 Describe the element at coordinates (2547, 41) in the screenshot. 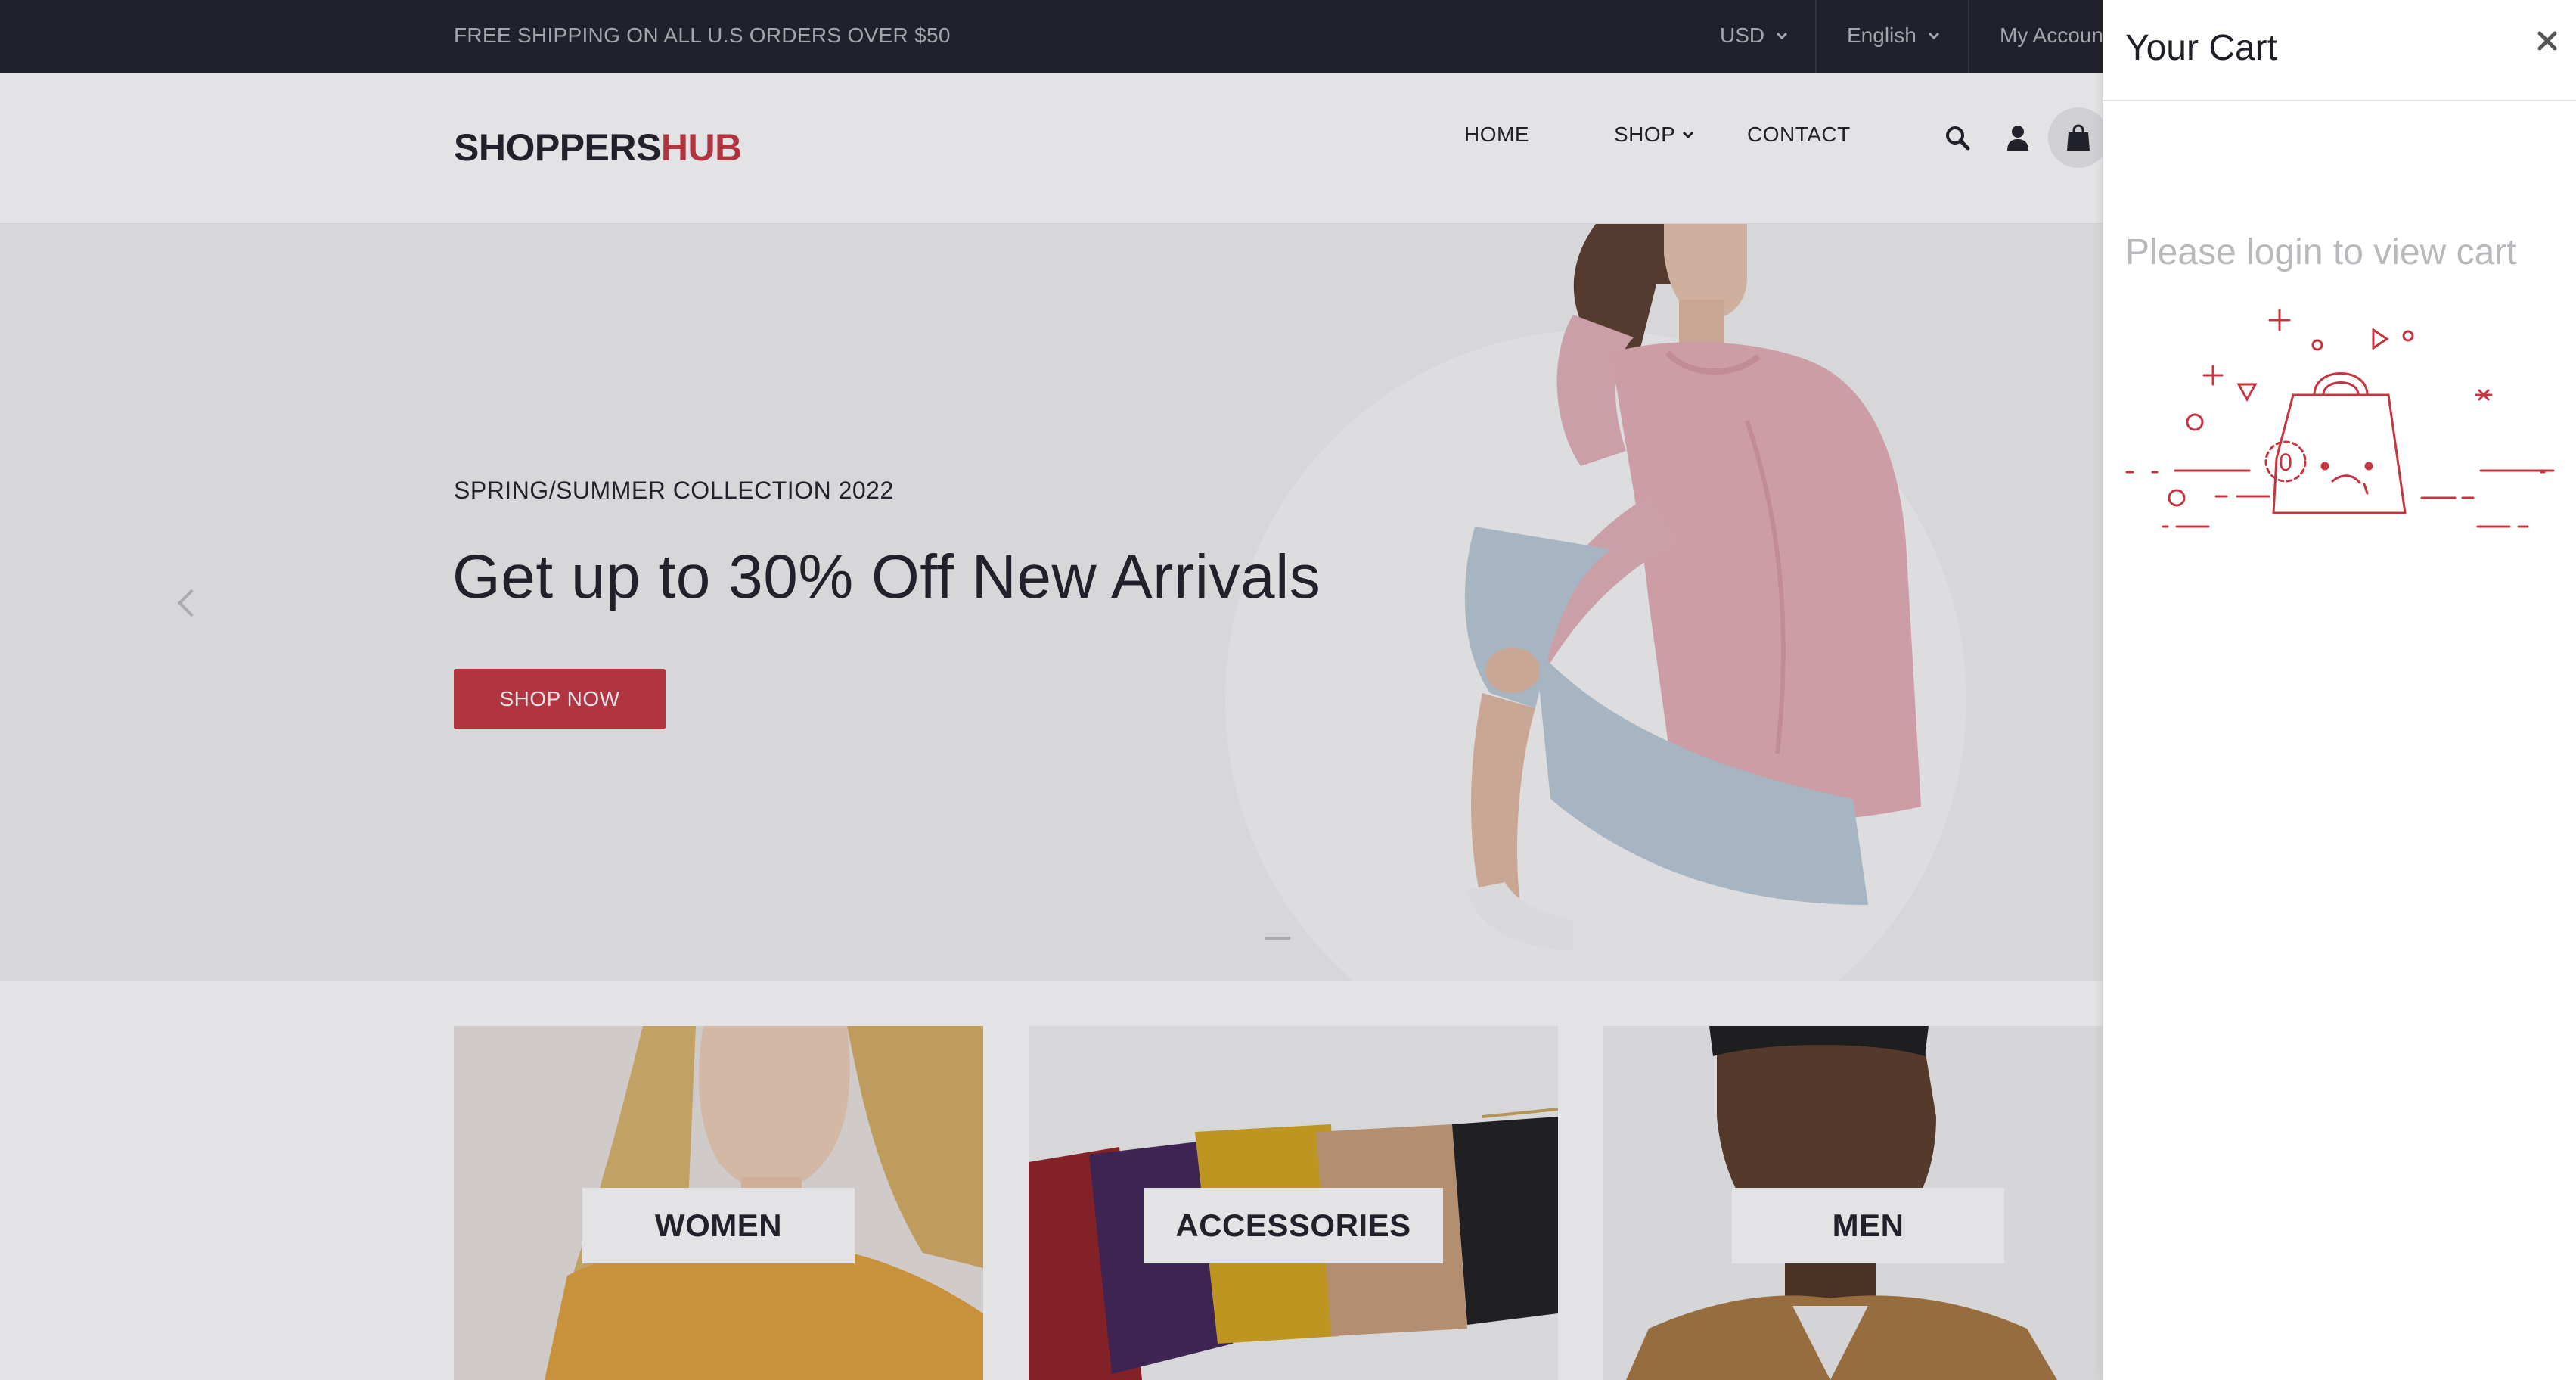

I see `close-icon` at that location.